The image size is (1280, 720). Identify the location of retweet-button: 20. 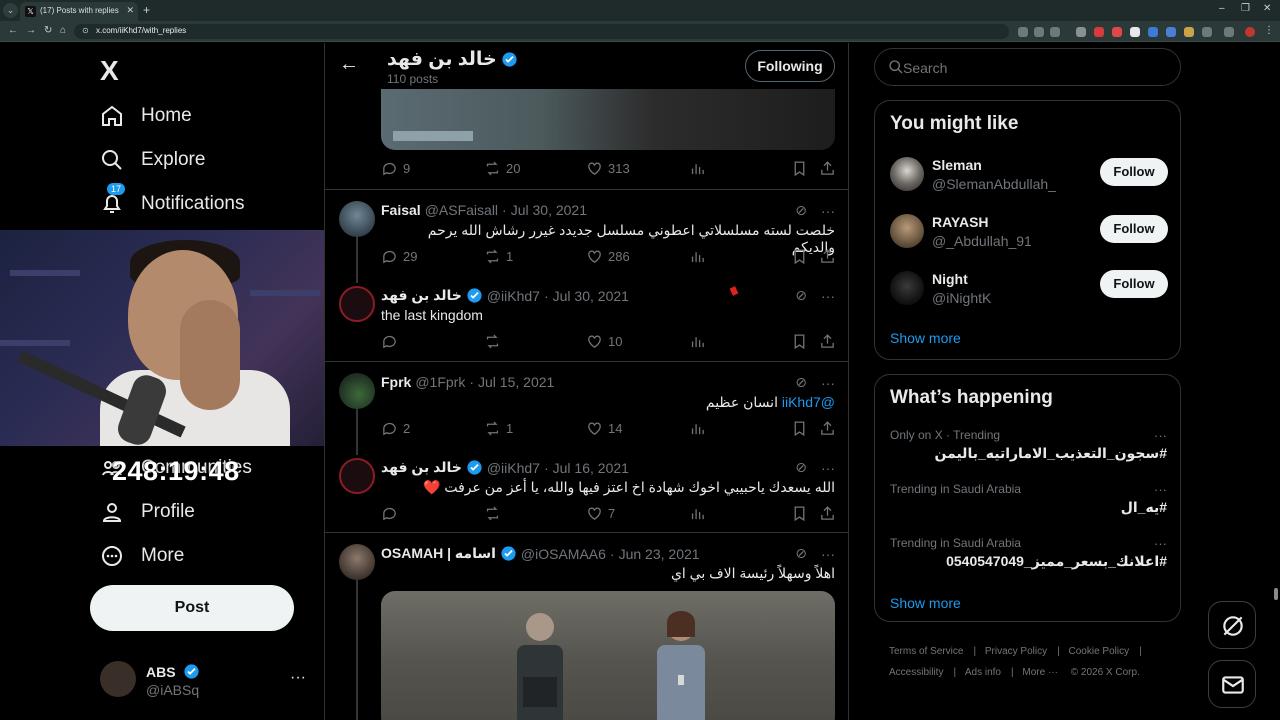
(502, 168).